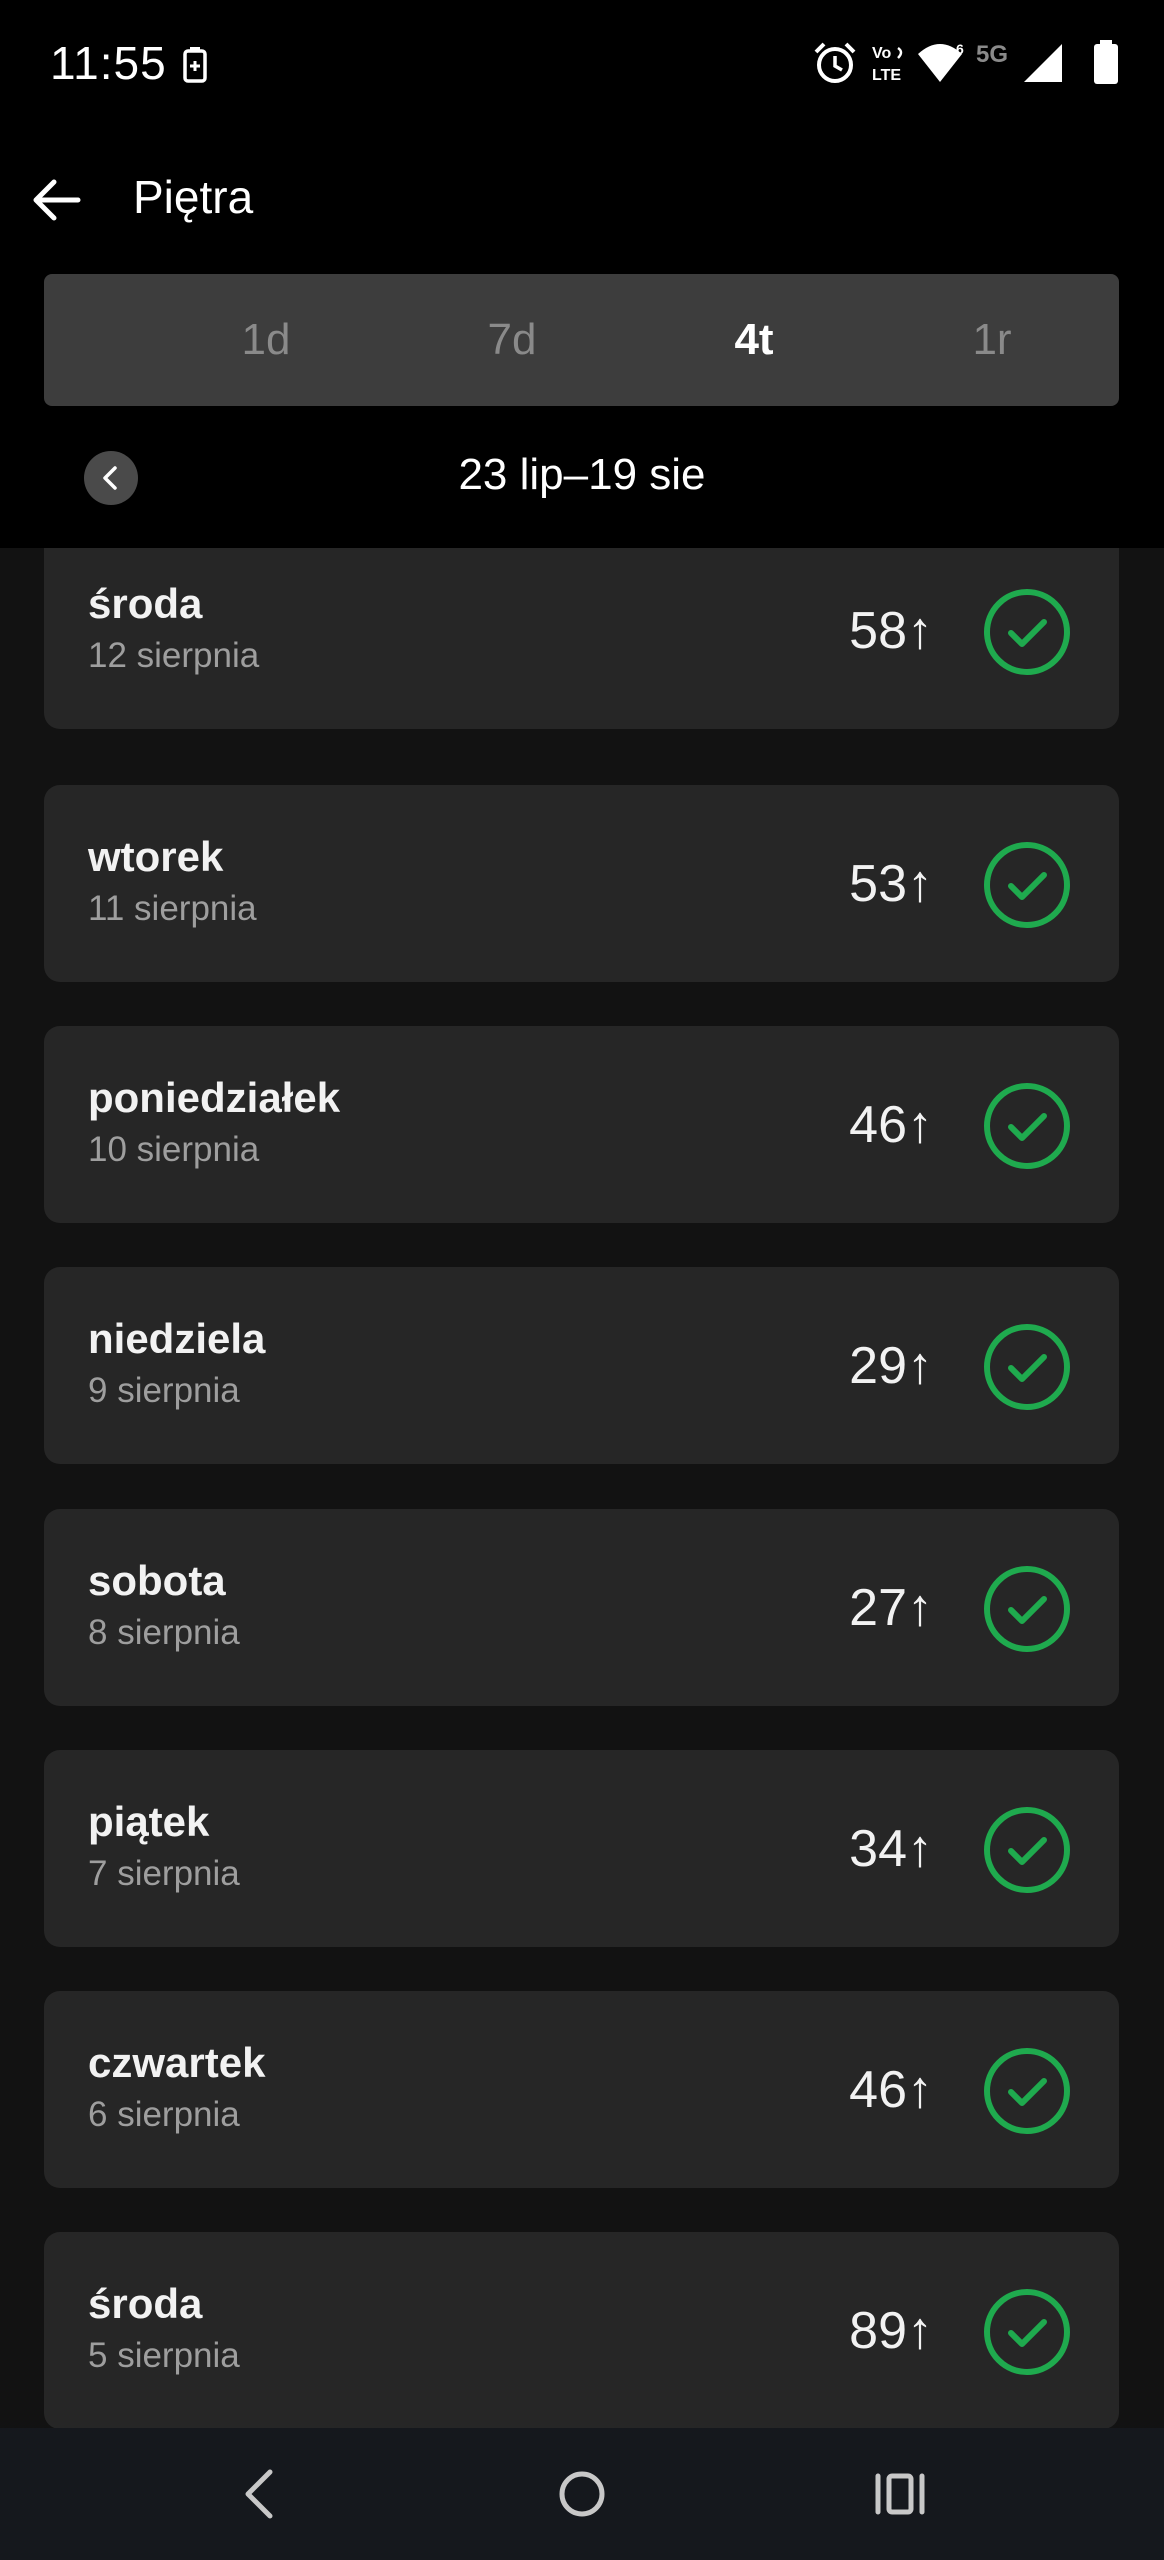 The width and height of the screenshot is (1164, 2560). Describe the element at coordinates (164, 1632) in the screenshot. I see `day-date: 8 sierpnia` at that location.